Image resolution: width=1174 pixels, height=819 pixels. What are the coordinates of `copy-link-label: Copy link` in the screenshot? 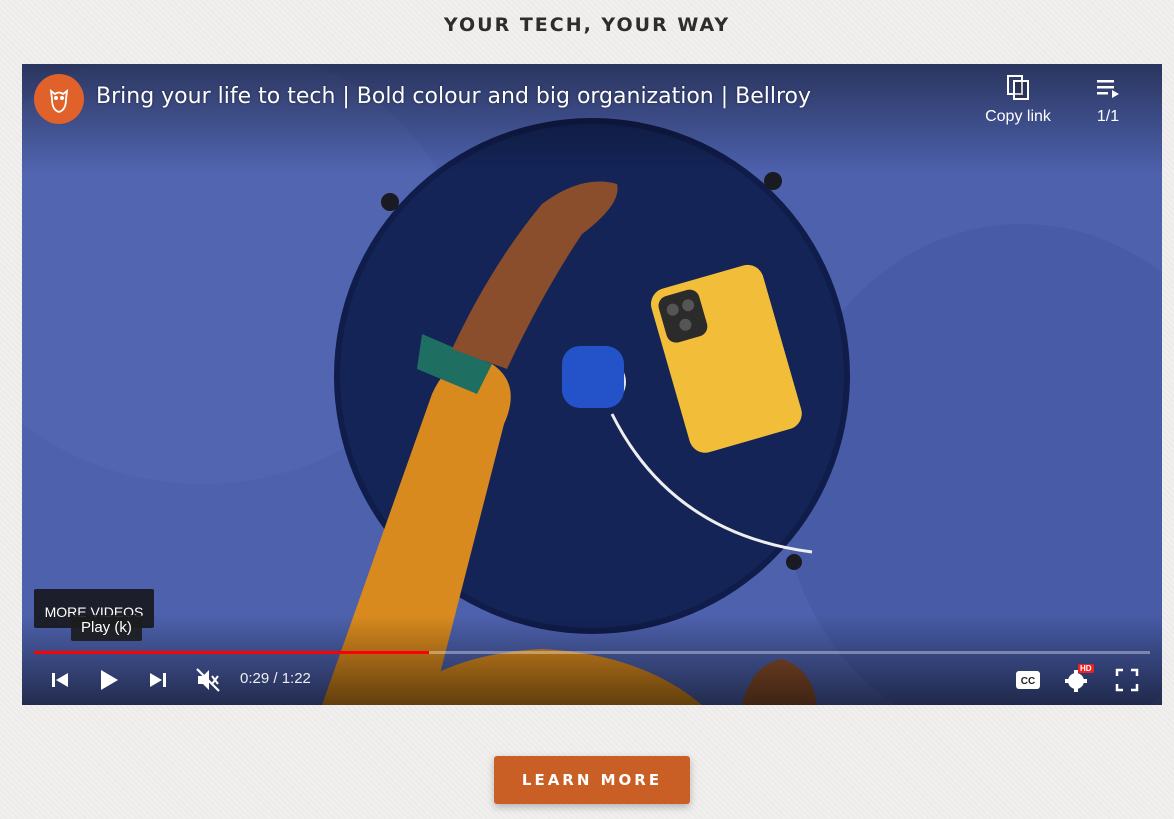 It's located at (1018, 116).